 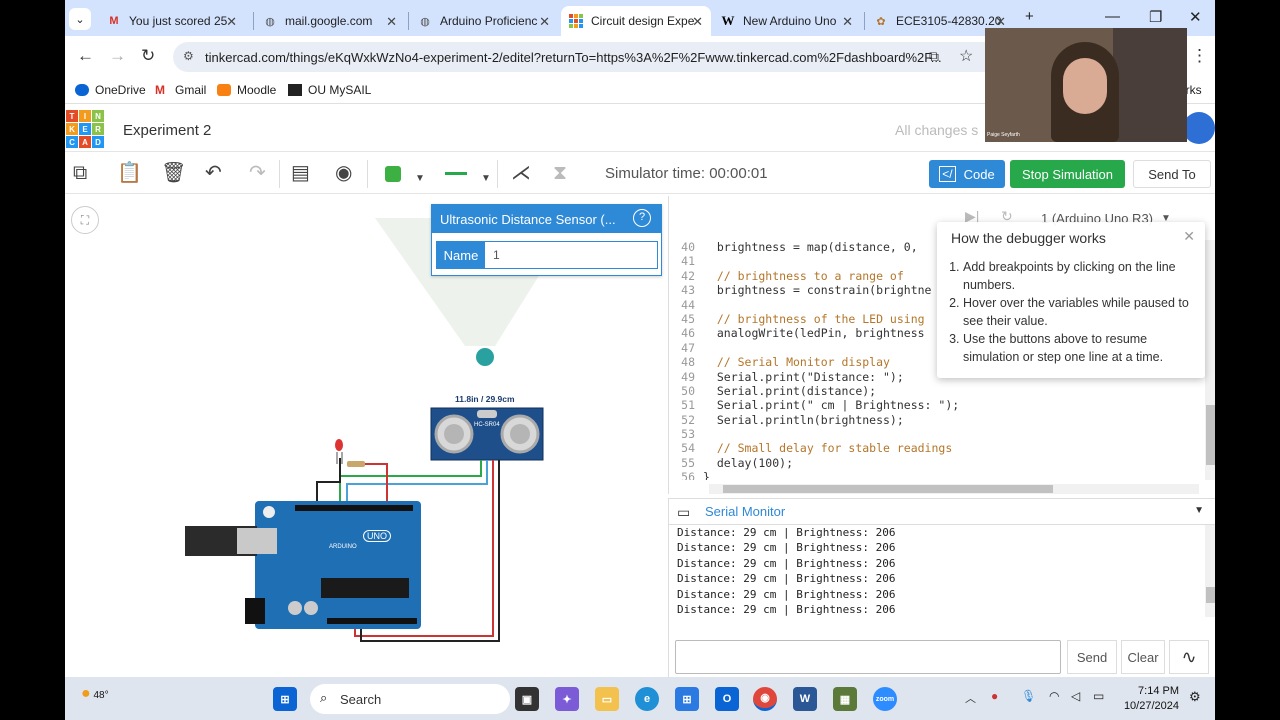 I want to click on code-vertical-scrollbar, so click(x=1210, y=360).